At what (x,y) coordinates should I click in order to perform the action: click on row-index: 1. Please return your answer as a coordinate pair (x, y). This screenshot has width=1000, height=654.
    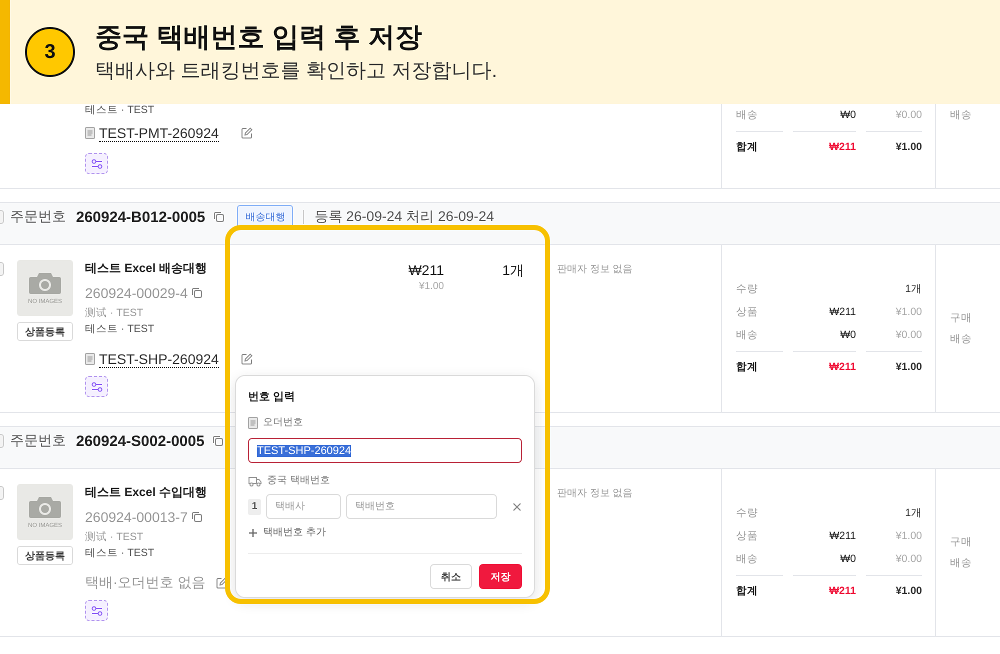
    Looking at the image, I should click on (254, 506).